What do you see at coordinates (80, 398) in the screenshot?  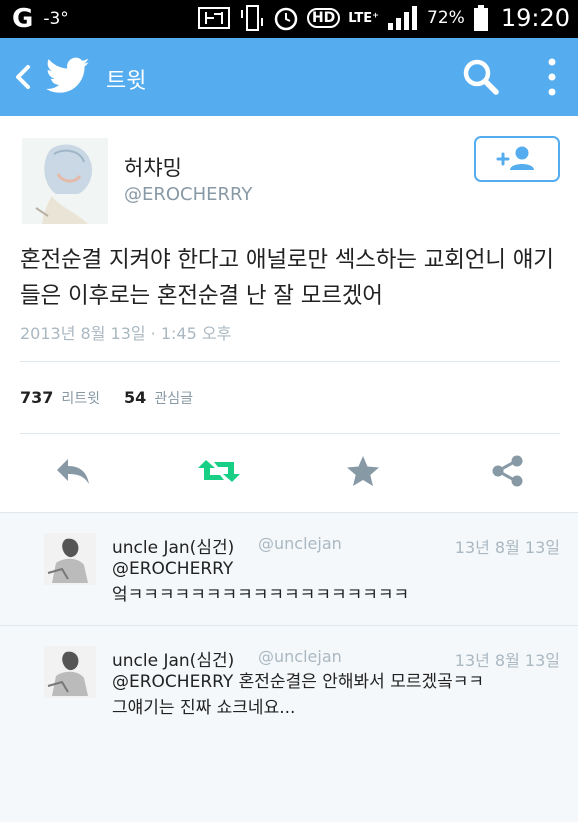 I see `retweet-label: 리트윗` at bounding box center [80, 398].